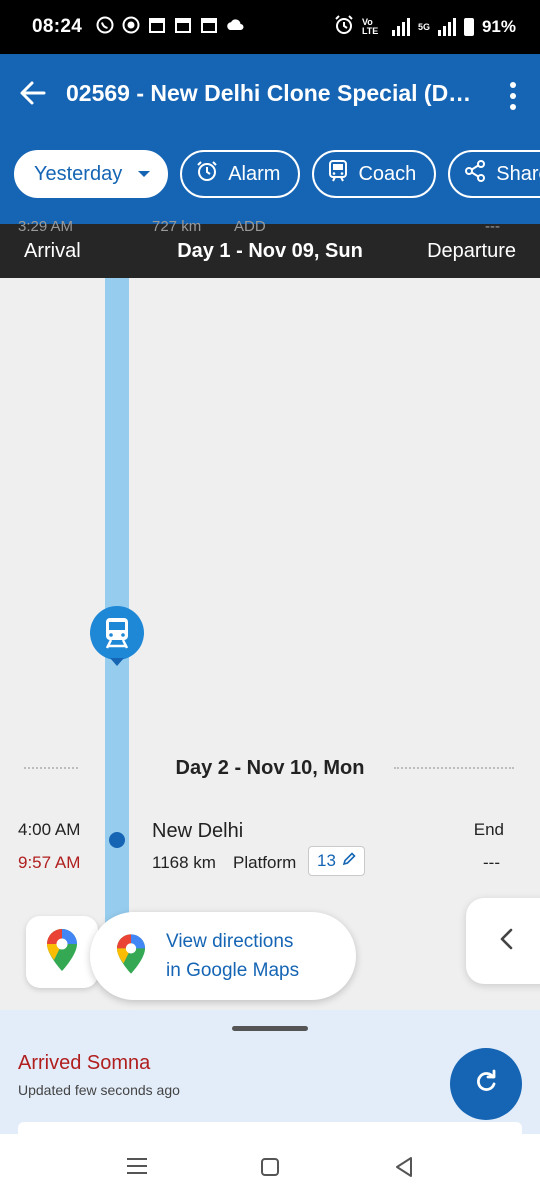 This screenshot has height=1200, width=540. Describe the element at coordinates (49, 829) in the screenshot. I see `scheduled-arrival-time: 4:00 AM` at that location.